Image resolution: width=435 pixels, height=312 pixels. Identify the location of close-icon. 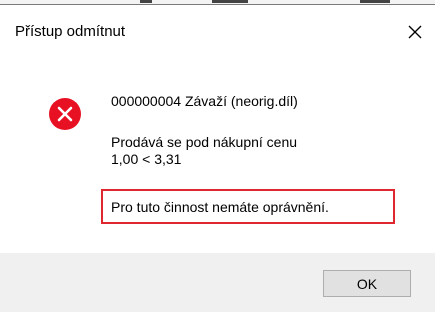
(415, 32).